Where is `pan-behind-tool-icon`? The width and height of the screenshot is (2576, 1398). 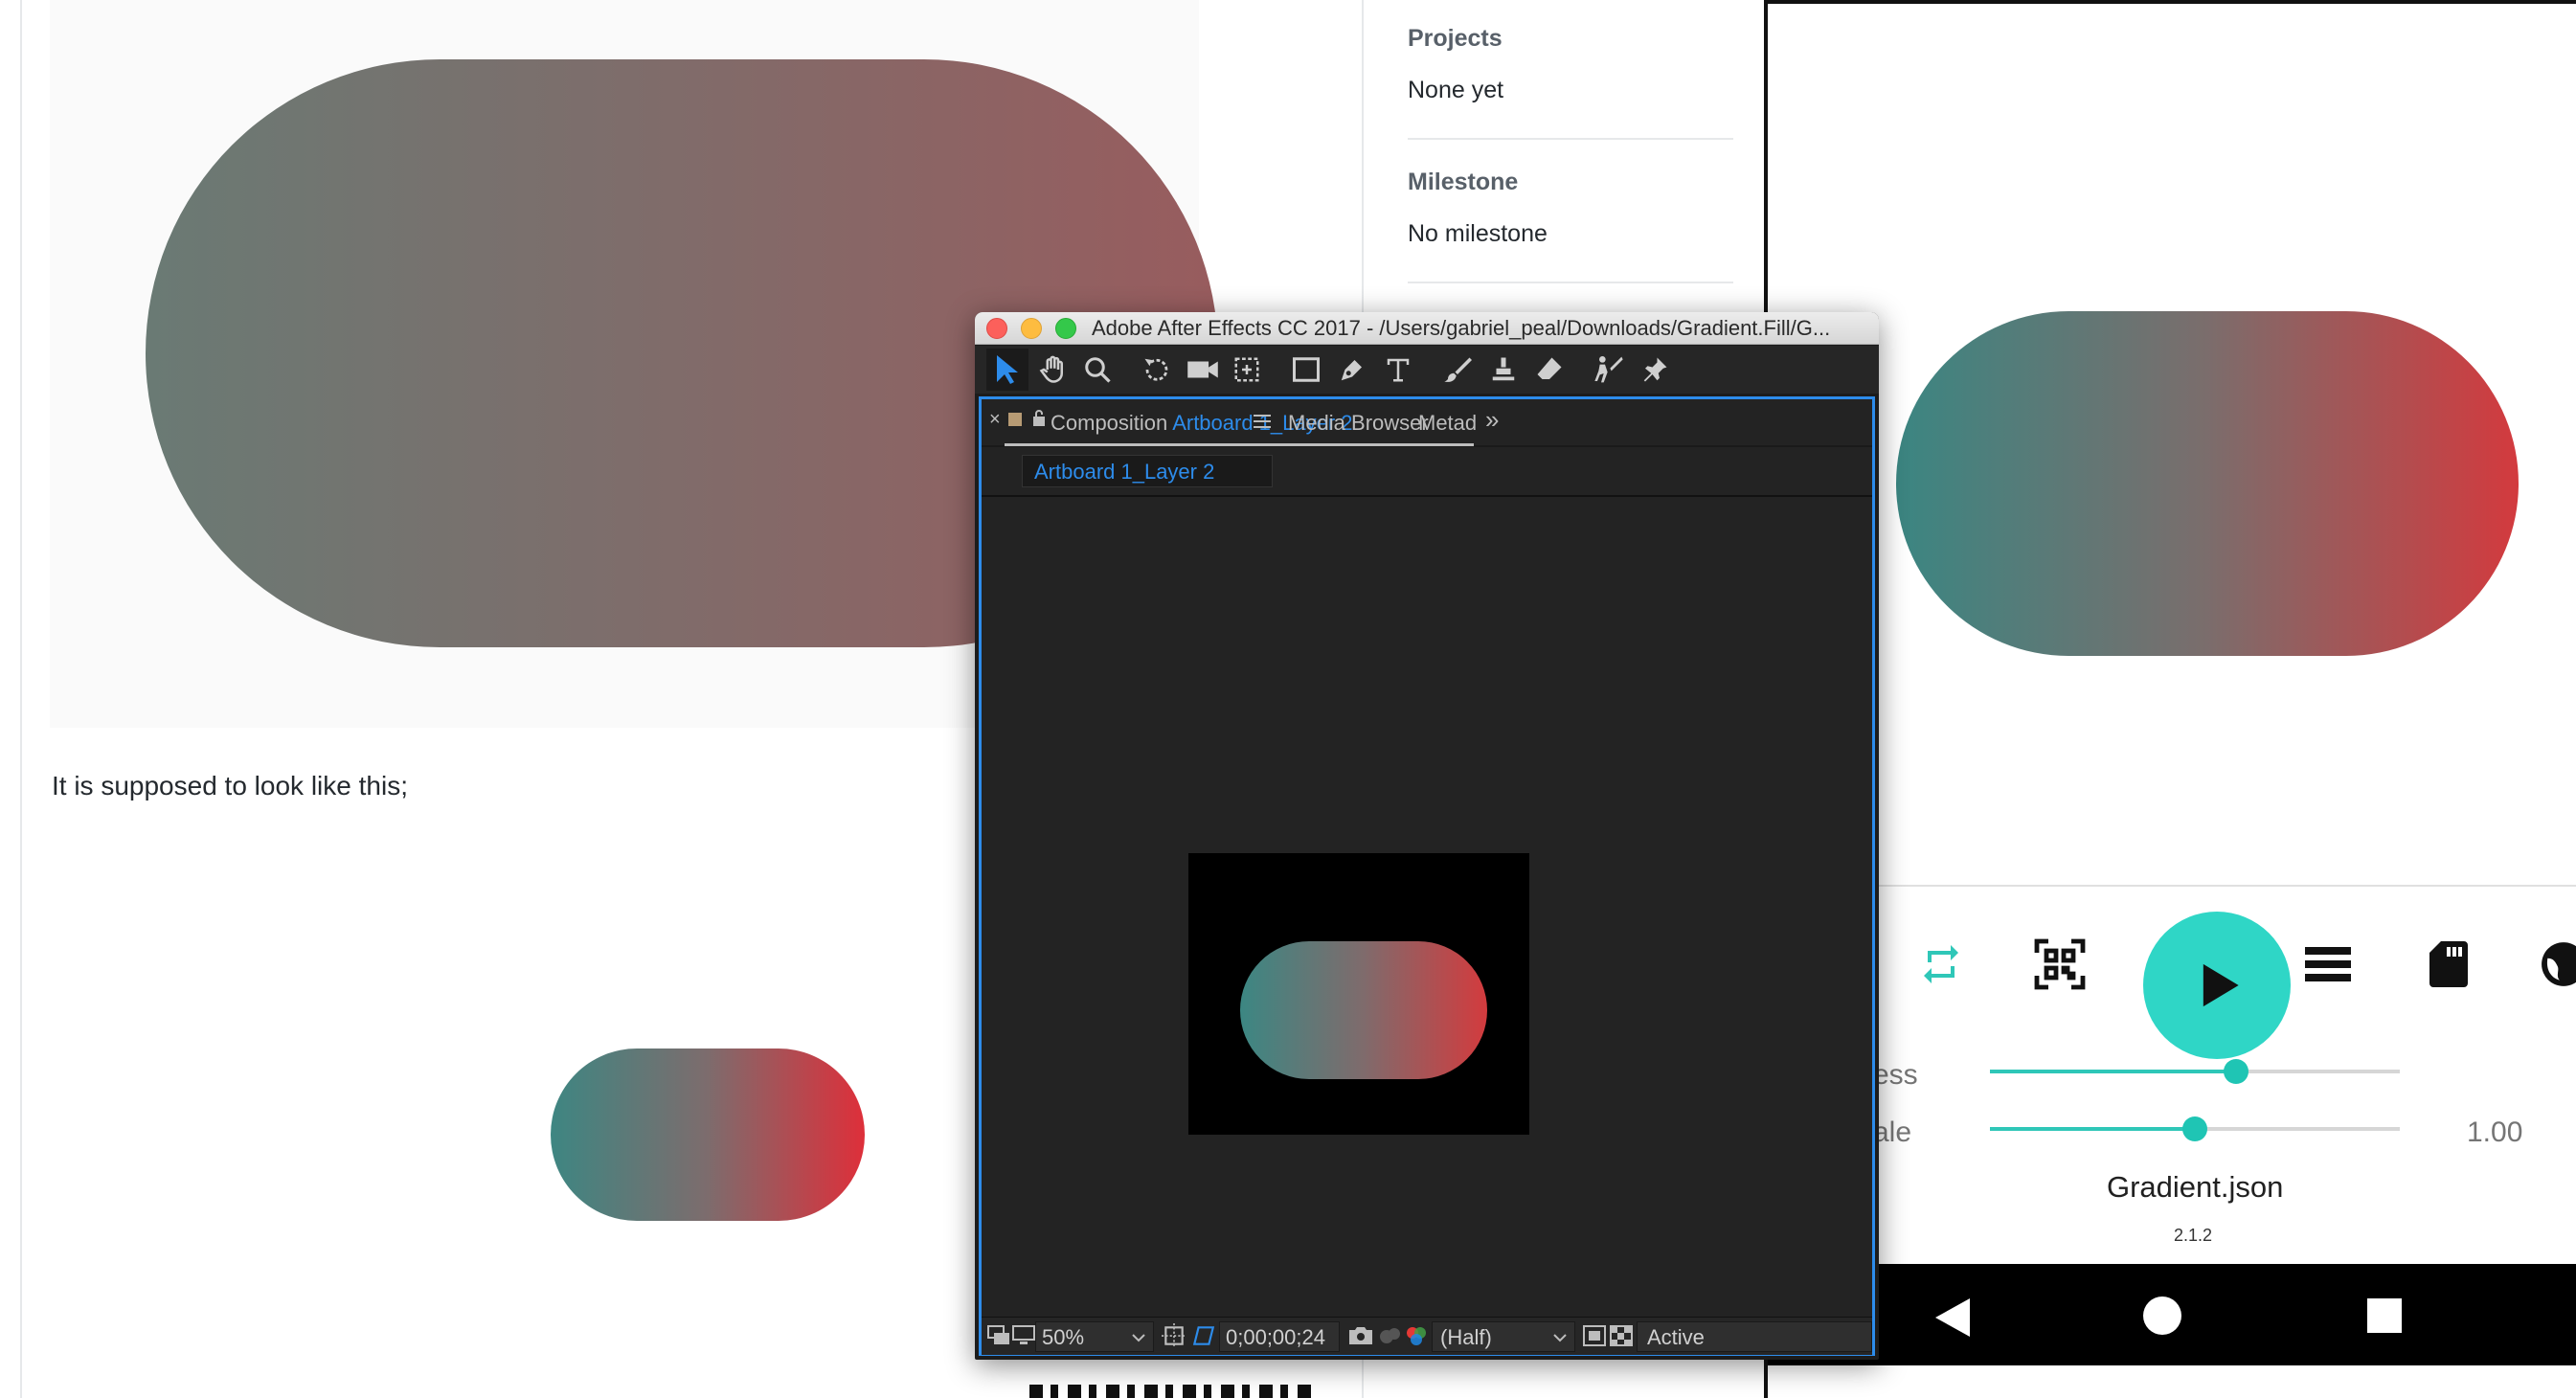 pan-behind-tool-icon is located at coordinates (1247, 370).